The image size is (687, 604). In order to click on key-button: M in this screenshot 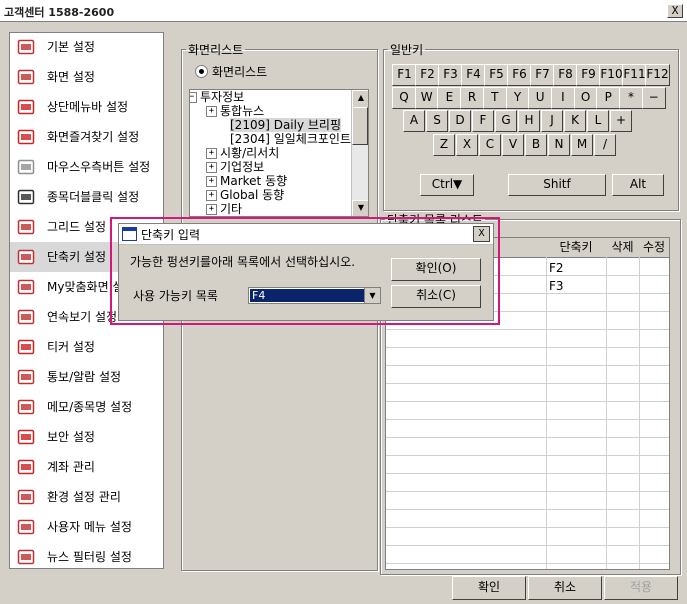, I will do `click(582, 145)`.